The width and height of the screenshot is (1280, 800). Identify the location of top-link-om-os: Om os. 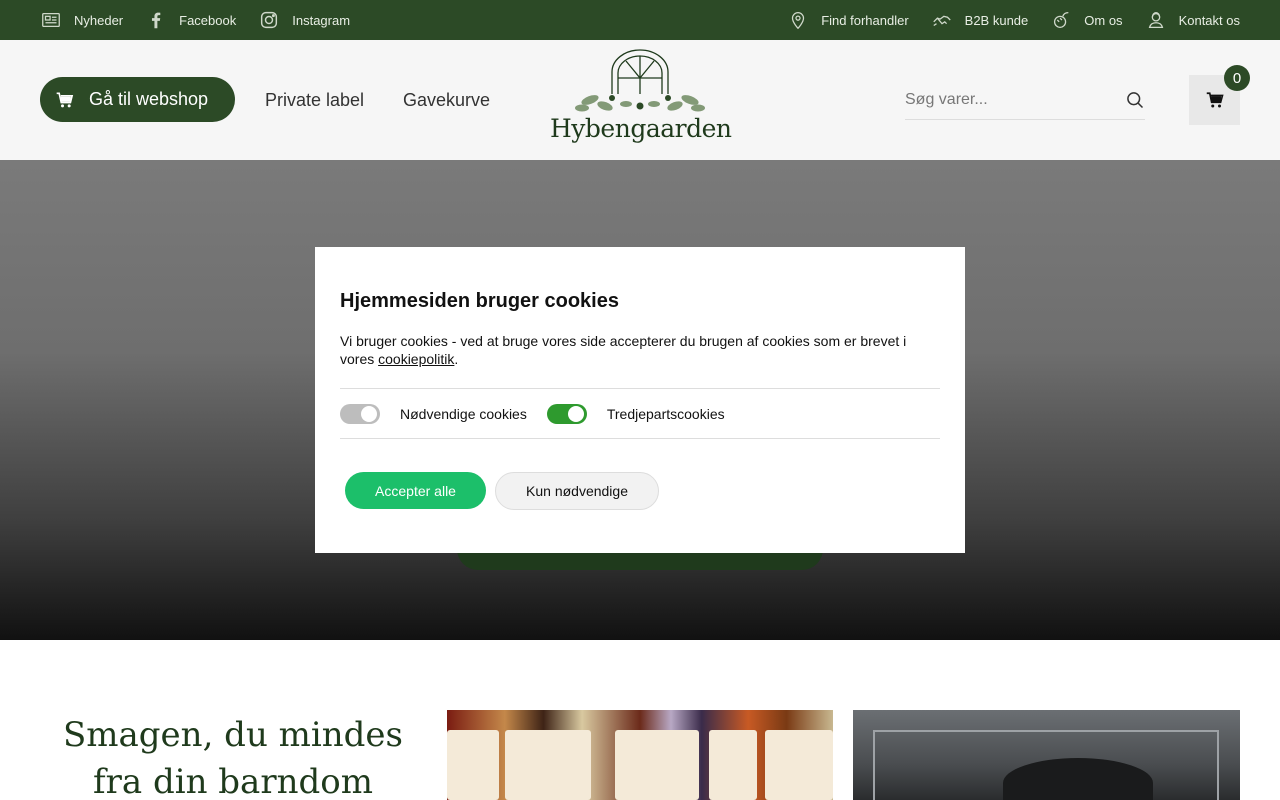
(1086, 20).